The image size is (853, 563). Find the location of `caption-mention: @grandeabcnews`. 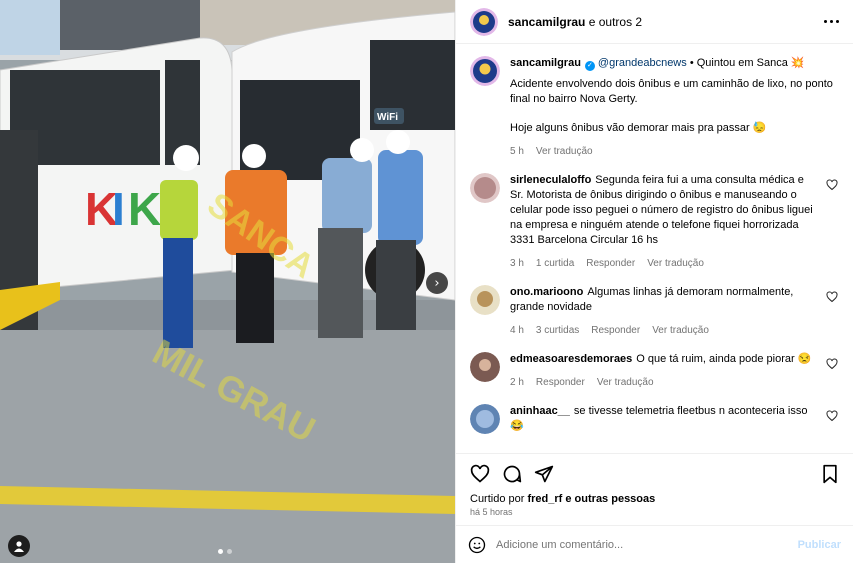

caption-mention: @grandeabcnews is located at coordinates (642, 63).